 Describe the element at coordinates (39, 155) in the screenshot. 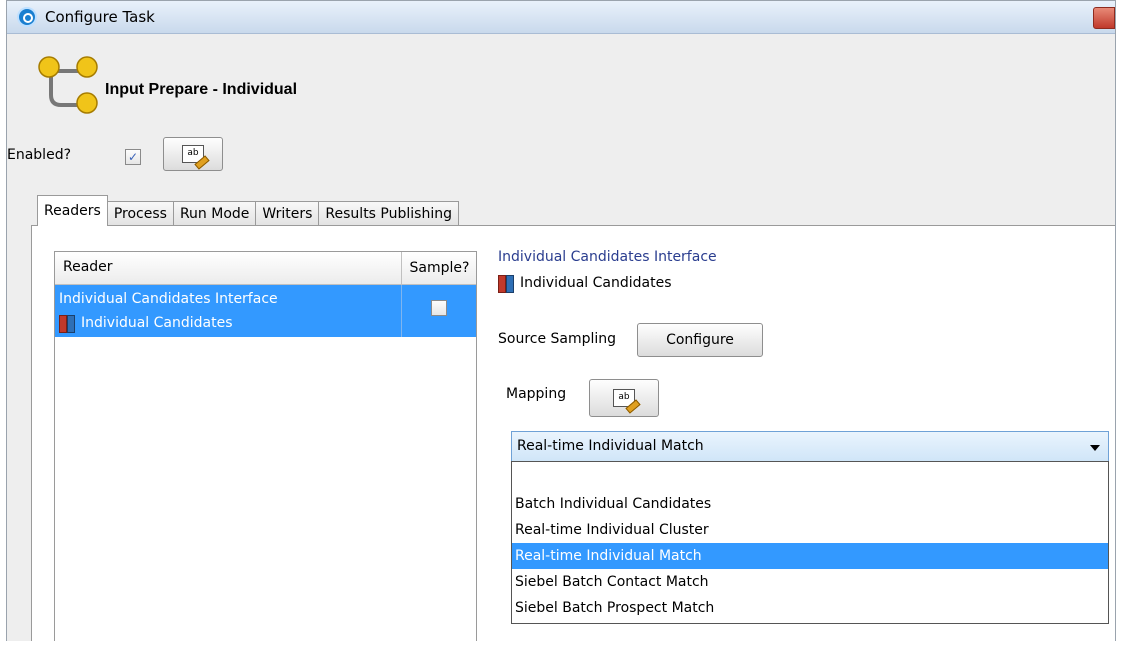

I see `enabled-label: Enabled?` at that location.